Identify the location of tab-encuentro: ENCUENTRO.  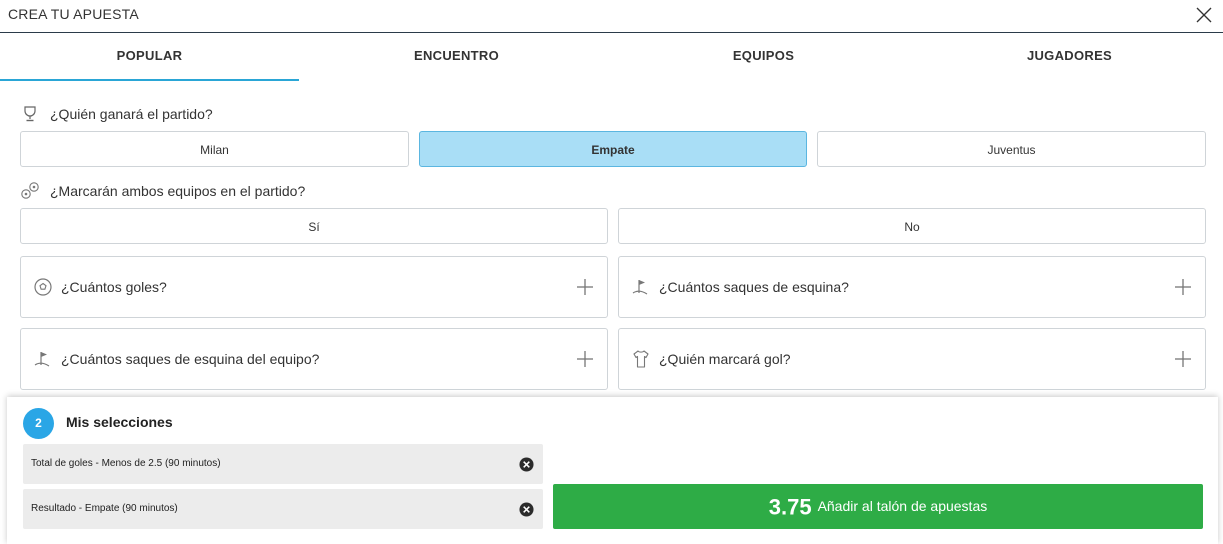
(456, 56).